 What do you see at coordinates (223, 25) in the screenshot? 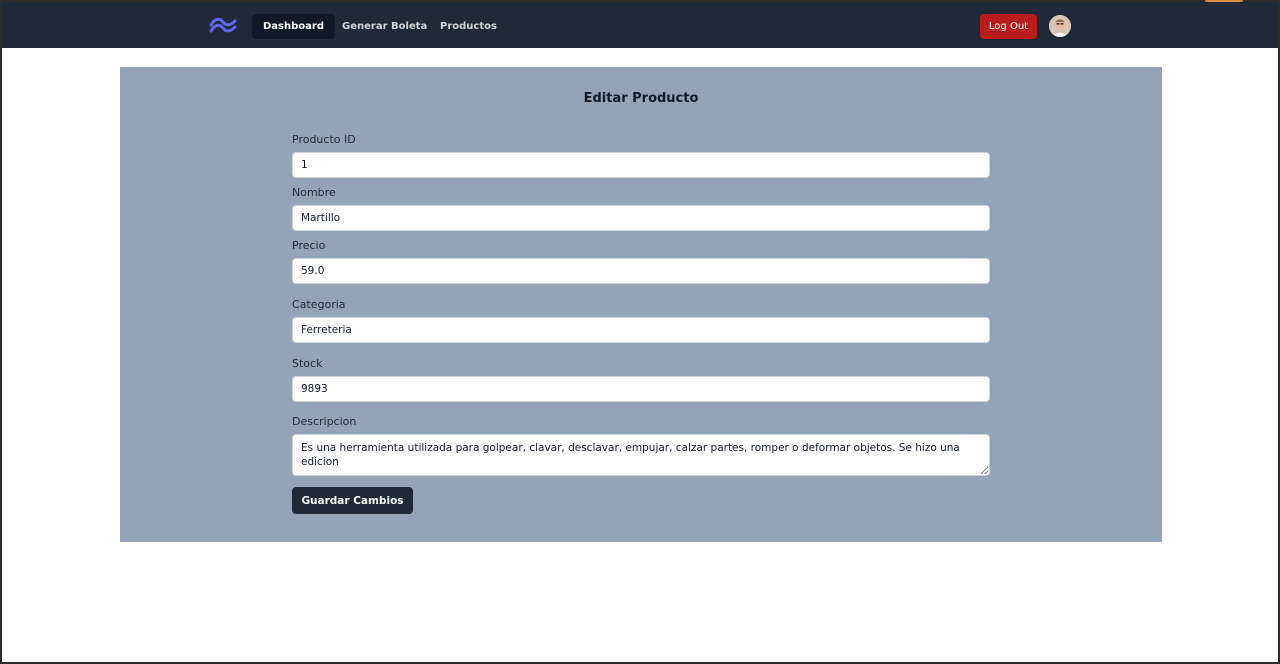
I see `tailwind-logo-icon` at bounding box center [223, 25].